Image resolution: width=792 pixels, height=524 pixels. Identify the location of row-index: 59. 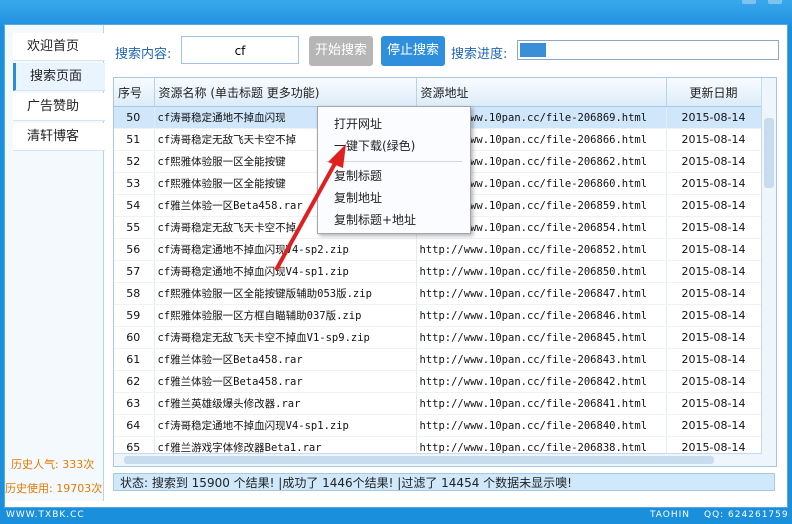
(134, 315).